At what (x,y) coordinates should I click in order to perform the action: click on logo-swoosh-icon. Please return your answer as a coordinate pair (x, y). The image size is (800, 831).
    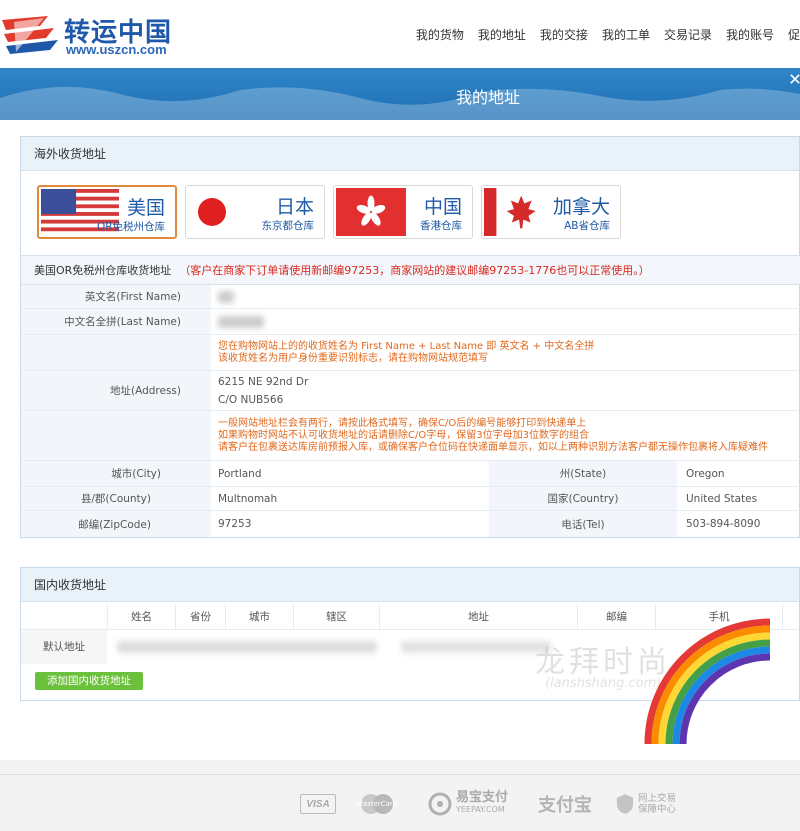
    Looking at the image, I should click on (30, 34).